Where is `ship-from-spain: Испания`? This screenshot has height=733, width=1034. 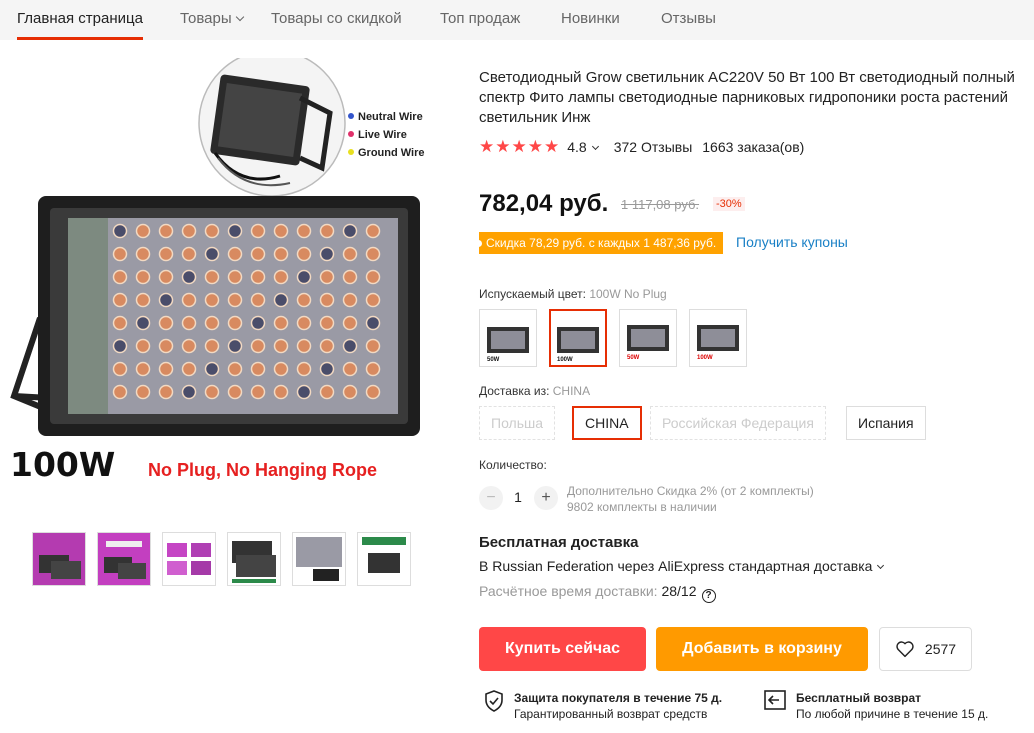
ship-from-spain: Испания is located at coordinates (886, 423).